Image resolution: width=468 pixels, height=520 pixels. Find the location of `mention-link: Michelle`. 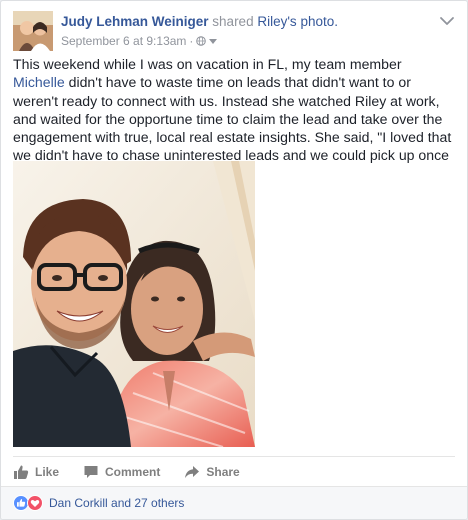

mention-link: Michelle is located at coordinates (39, 82).